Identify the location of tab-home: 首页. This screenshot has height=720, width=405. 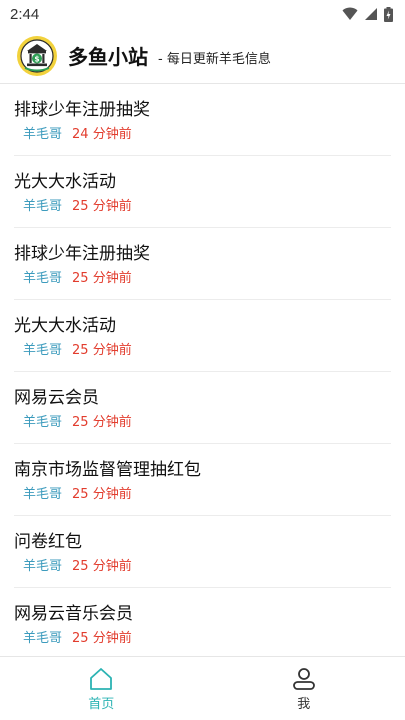
(101, 688).